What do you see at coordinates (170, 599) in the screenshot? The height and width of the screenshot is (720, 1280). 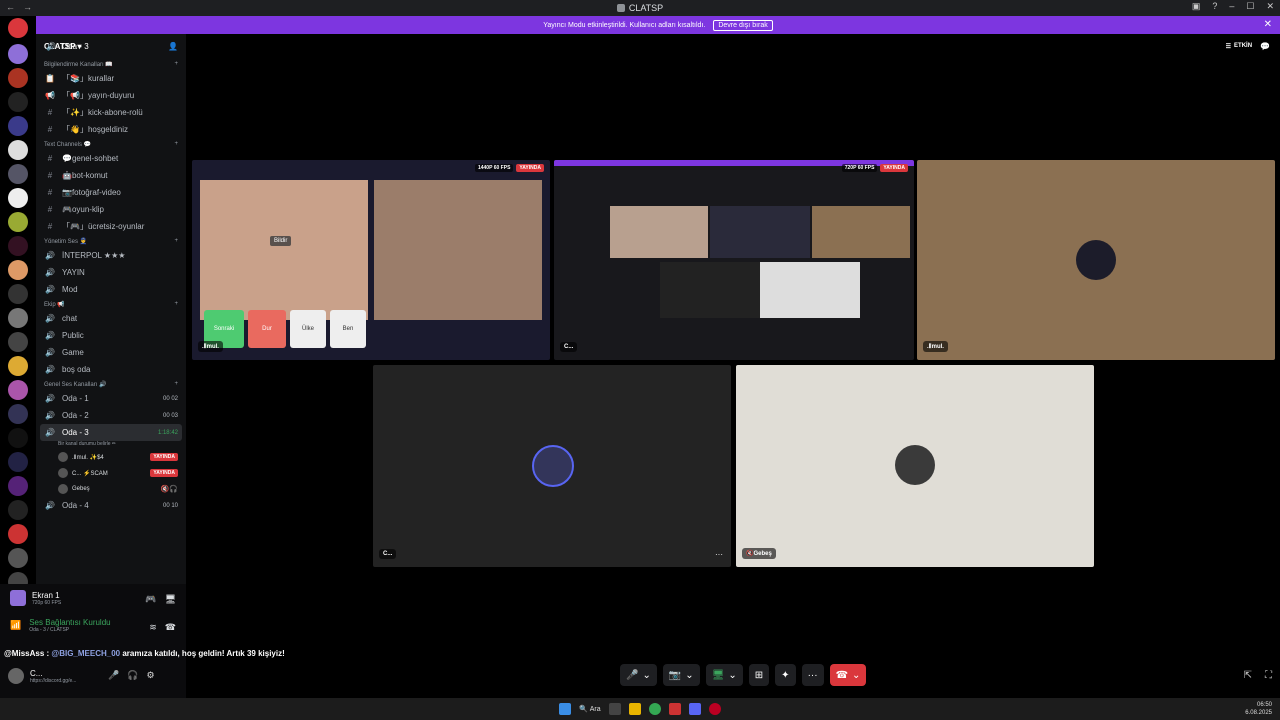 I see `stop-stream-icon: 🖥` at bounding box center [170, 599].